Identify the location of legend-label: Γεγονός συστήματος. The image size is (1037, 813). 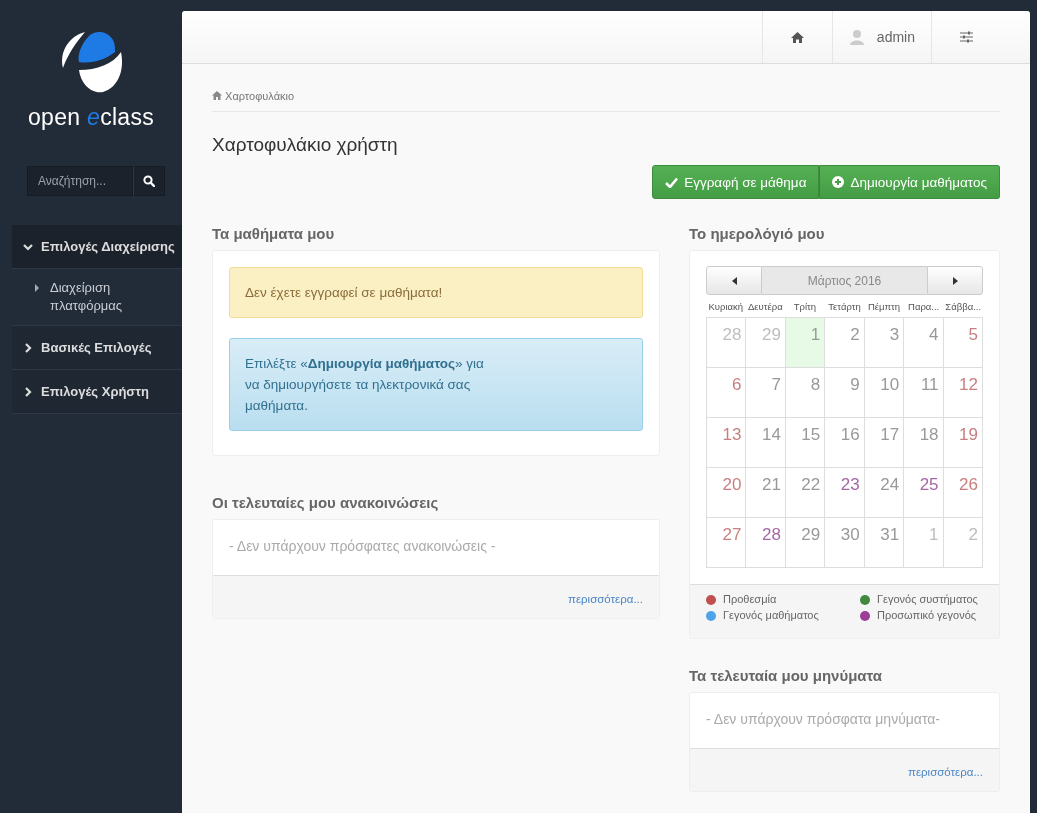
(927, 599).